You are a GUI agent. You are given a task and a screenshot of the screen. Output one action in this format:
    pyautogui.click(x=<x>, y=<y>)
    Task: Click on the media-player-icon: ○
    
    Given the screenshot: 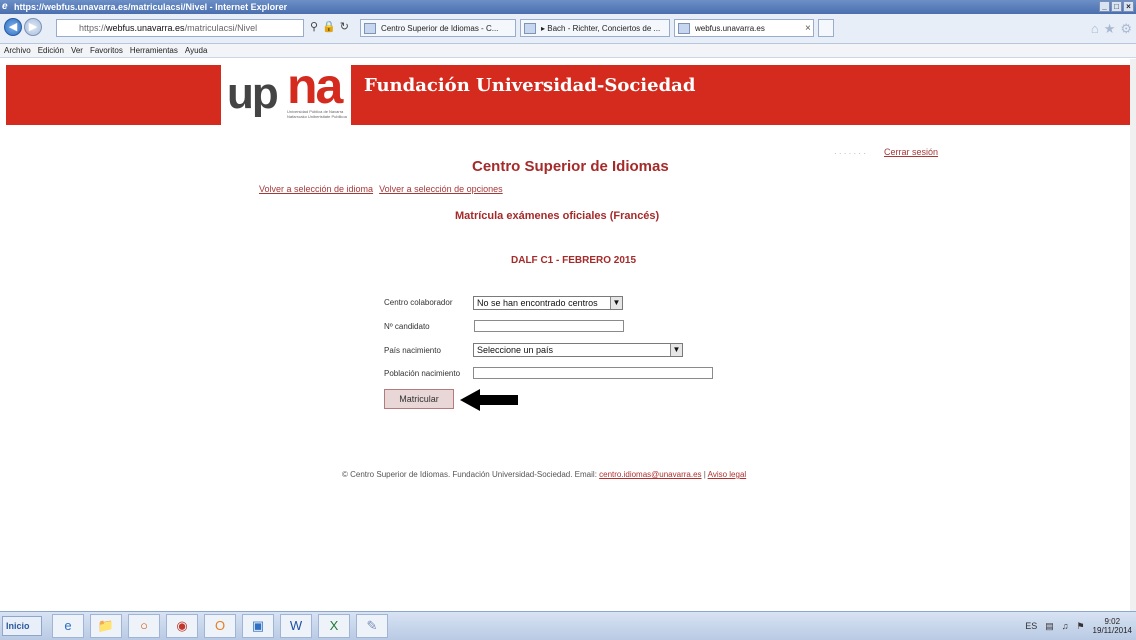 What is the action you would take?
    pyautogui.click(x=144, y=626)
    